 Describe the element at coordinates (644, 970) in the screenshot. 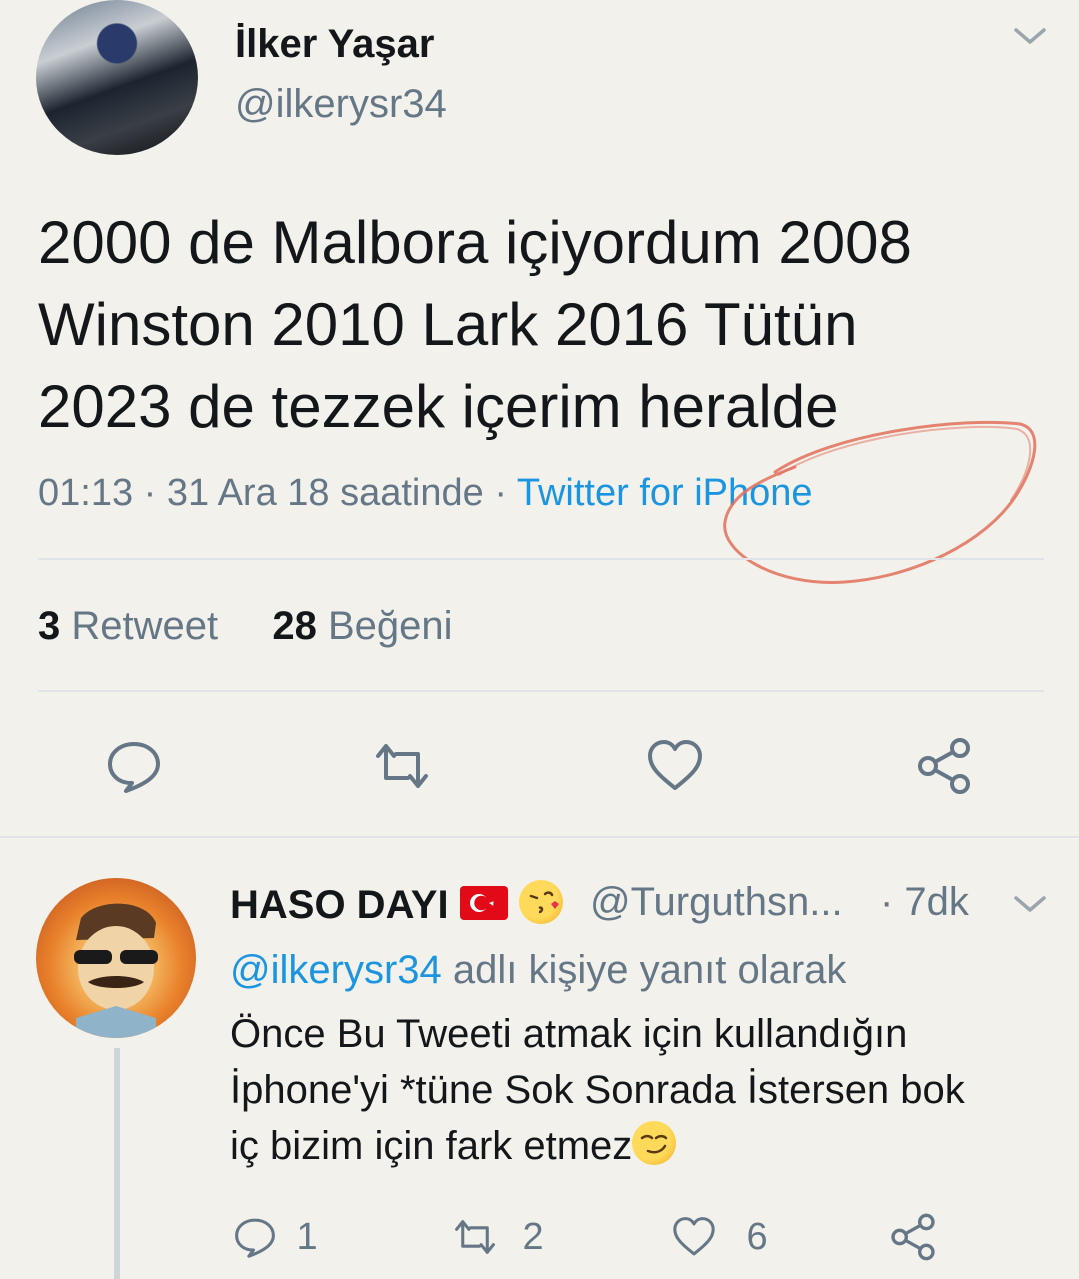

I see `reply-prefix-text: adlı kişiye yanıt olarak` at that location.